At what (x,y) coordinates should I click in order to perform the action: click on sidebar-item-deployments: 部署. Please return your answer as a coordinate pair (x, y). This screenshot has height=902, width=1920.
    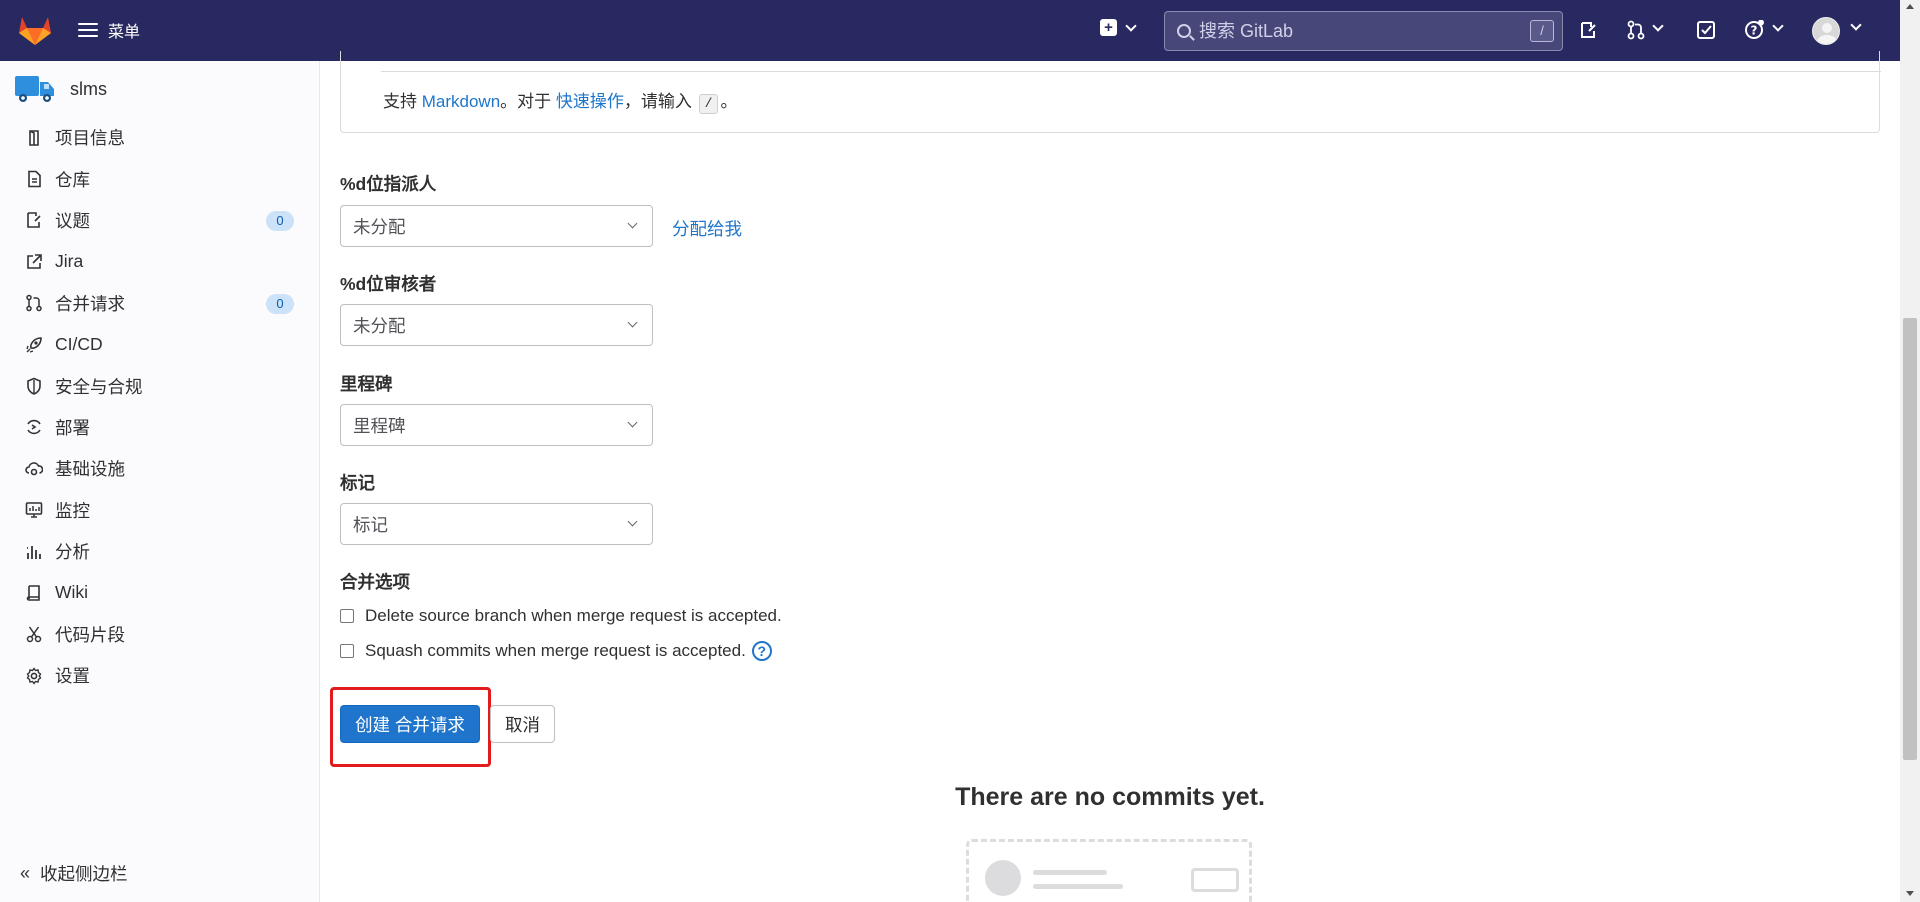
    Looking at the image, I should click on (160, 427).